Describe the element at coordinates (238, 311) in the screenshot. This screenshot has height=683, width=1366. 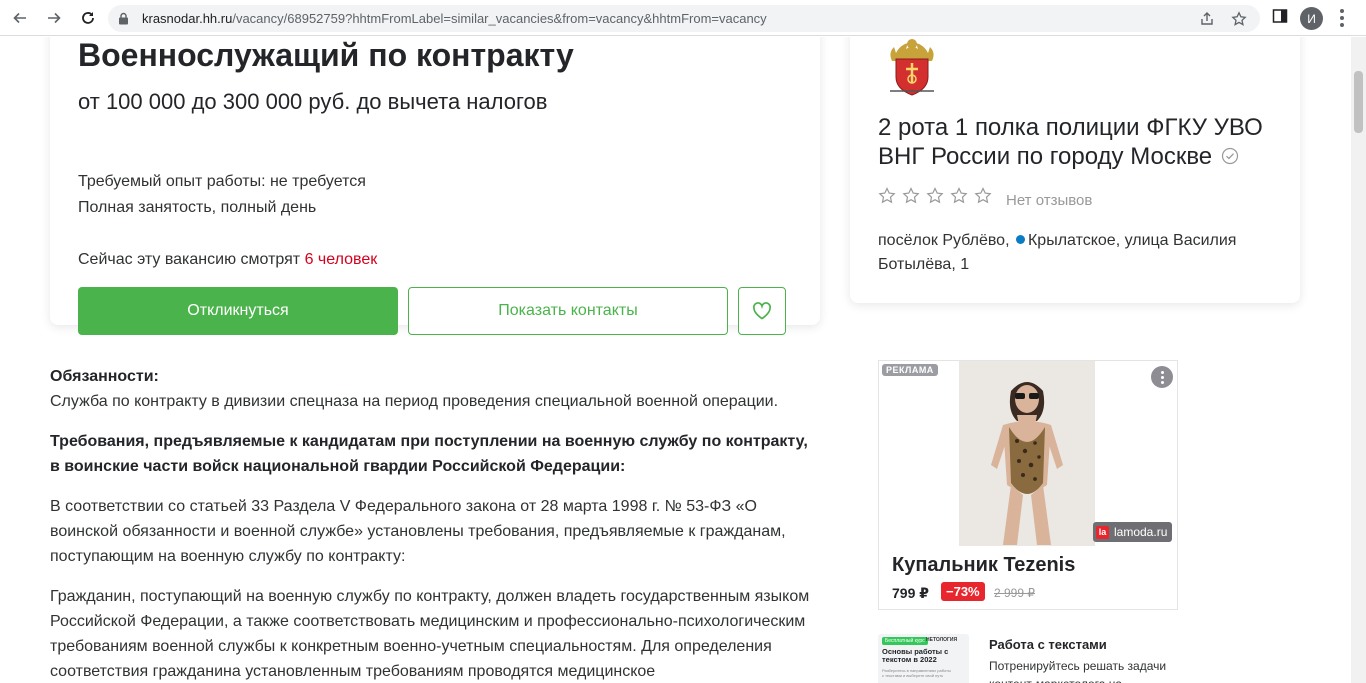
I see `respond-button: Откликнуться` at that location.